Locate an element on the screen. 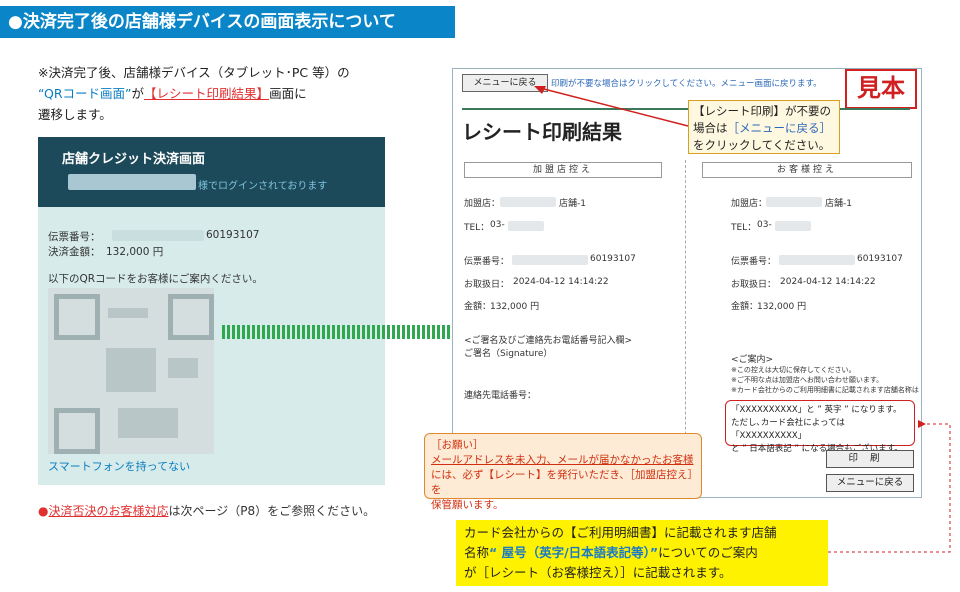 The image size is (960, 592). c-shop-label: 加盟店： is located at coordinates (749, 204).